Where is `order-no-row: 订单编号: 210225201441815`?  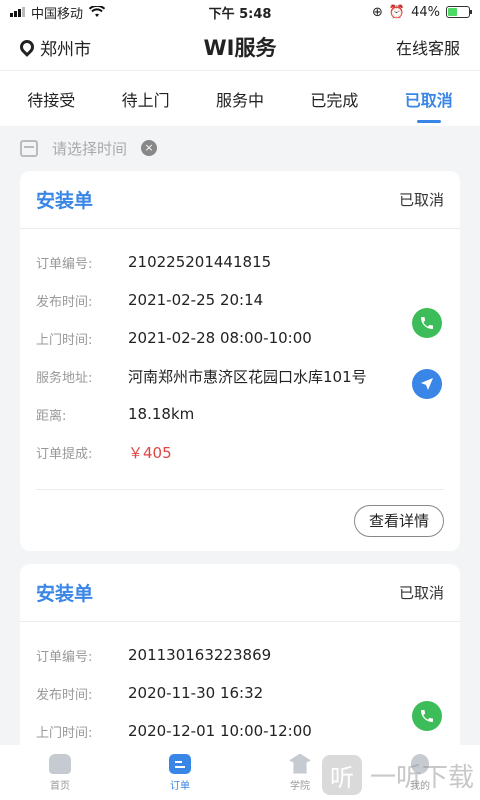
order-no-row: 订单编号: 210225201441815 is located at coordinates (240, 262).